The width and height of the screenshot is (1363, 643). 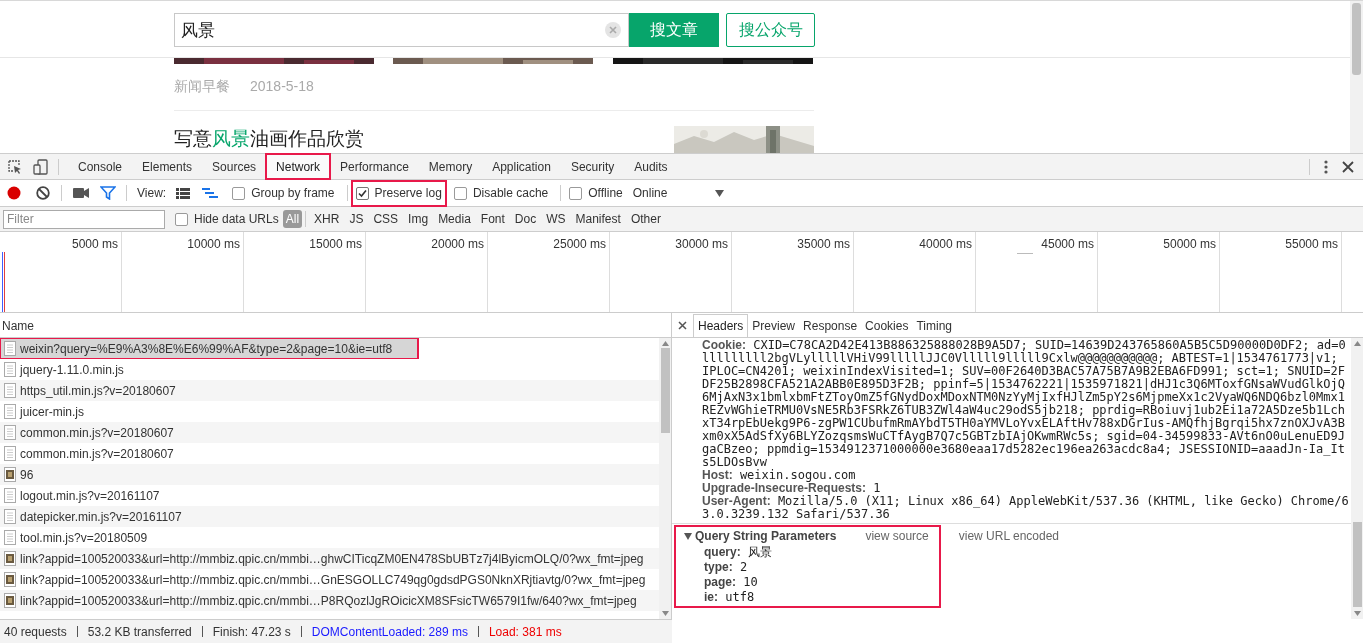 I want to click on request-row: datepicker.min.js?v=20161107, so click(x=329, y=516).